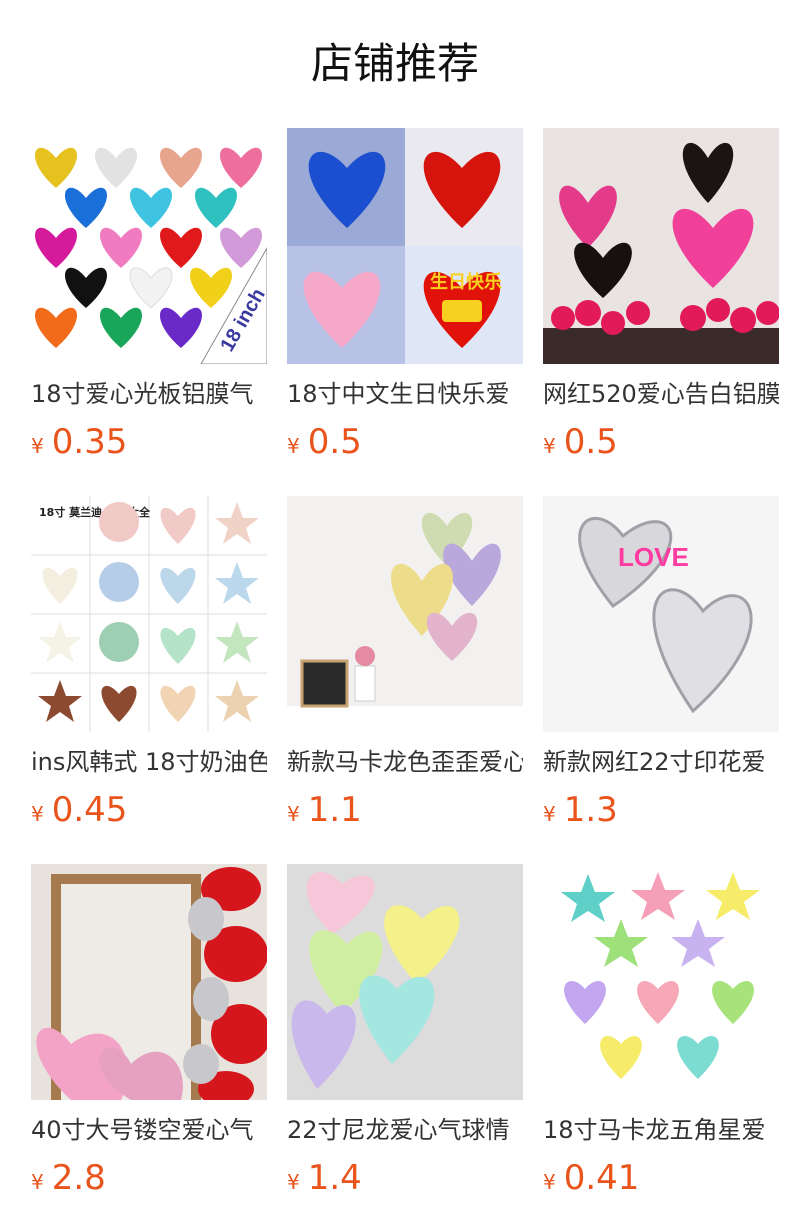 The height and width of the screenshot is (1232, 790). I want to click on product-card: 新款马卡龙色歪歪爱心 ¥1.1, so click(405, 664).